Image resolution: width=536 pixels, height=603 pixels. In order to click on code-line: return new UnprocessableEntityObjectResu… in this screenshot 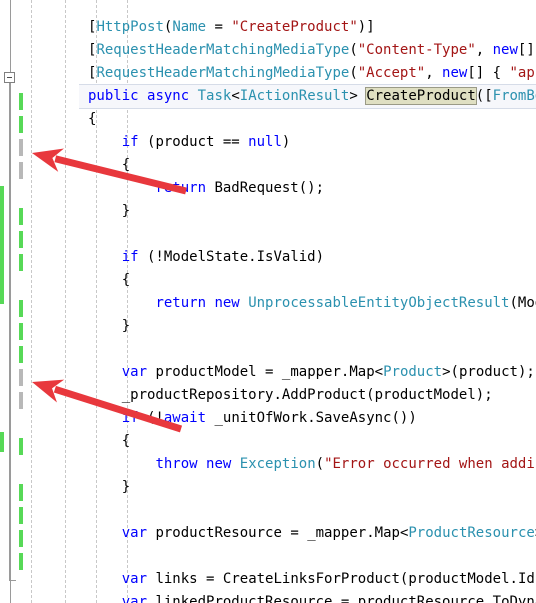, I will do `click(268, 303)`.